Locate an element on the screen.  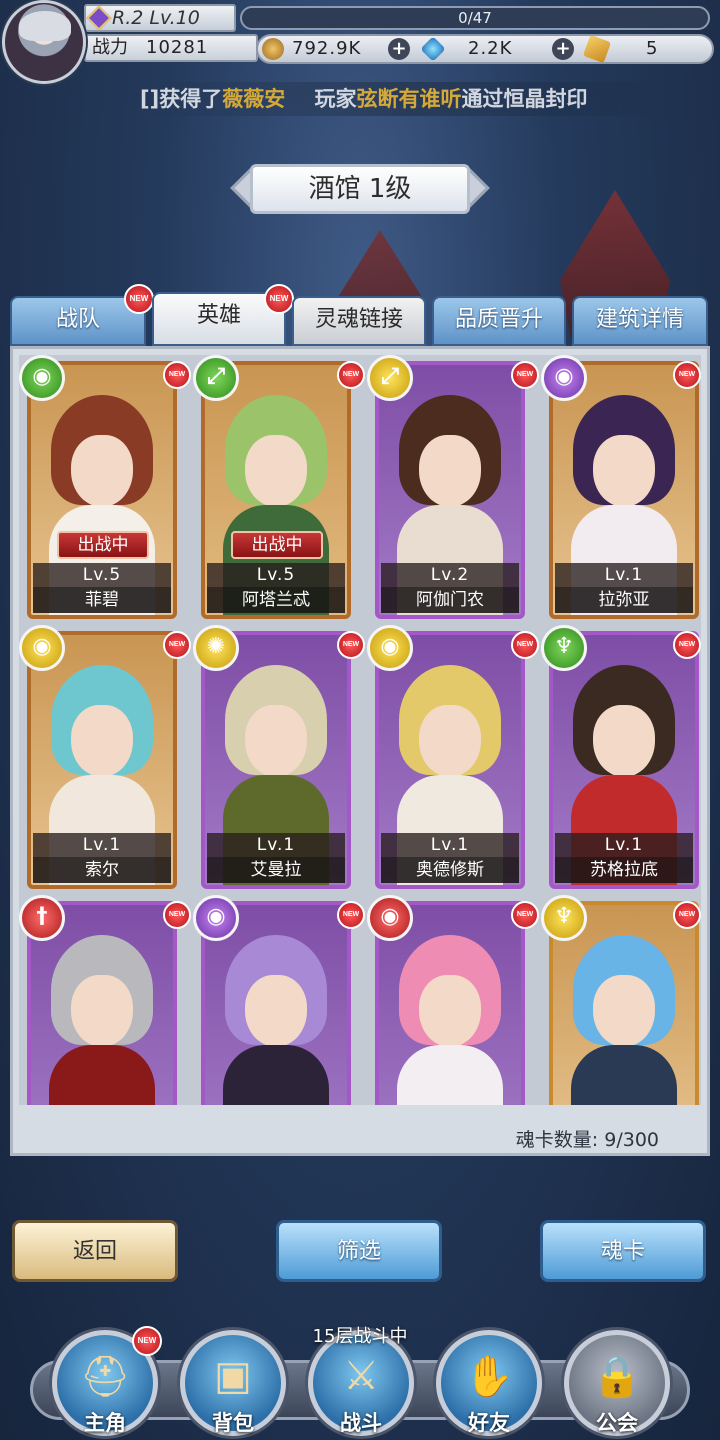
rank-gem-icon is located at coordinates (99, 18).